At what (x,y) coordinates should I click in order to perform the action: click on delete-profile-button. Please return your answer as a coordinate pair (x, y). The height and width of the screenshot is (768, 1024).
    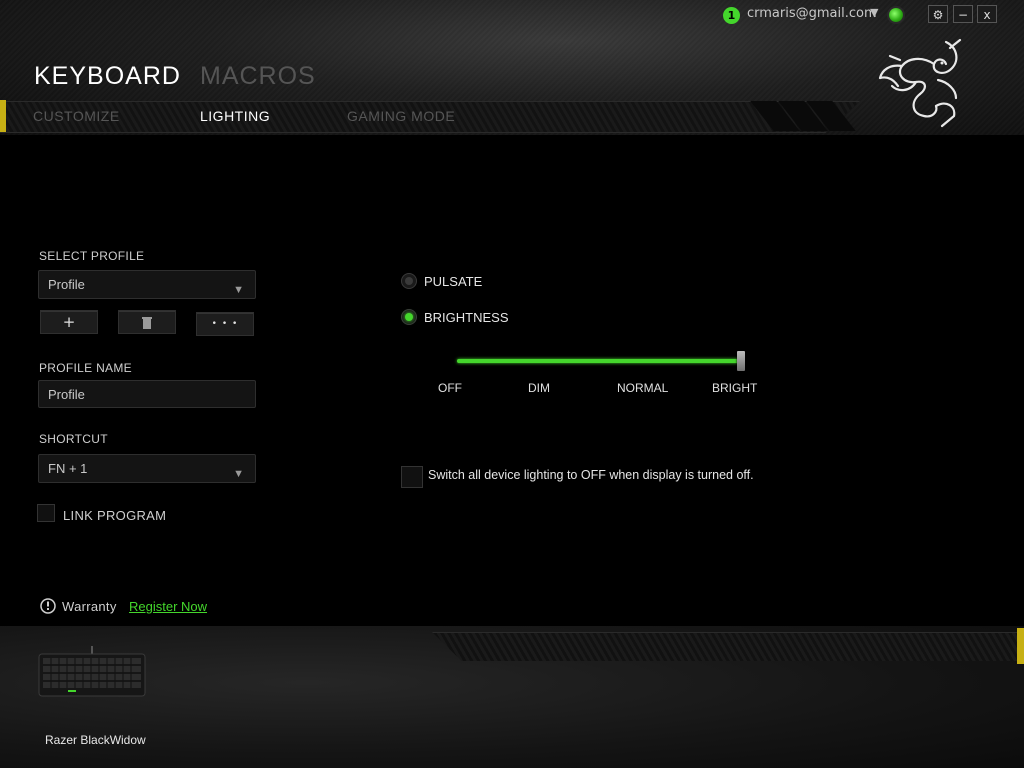
    Looking at the image, I should click on (147, 322).